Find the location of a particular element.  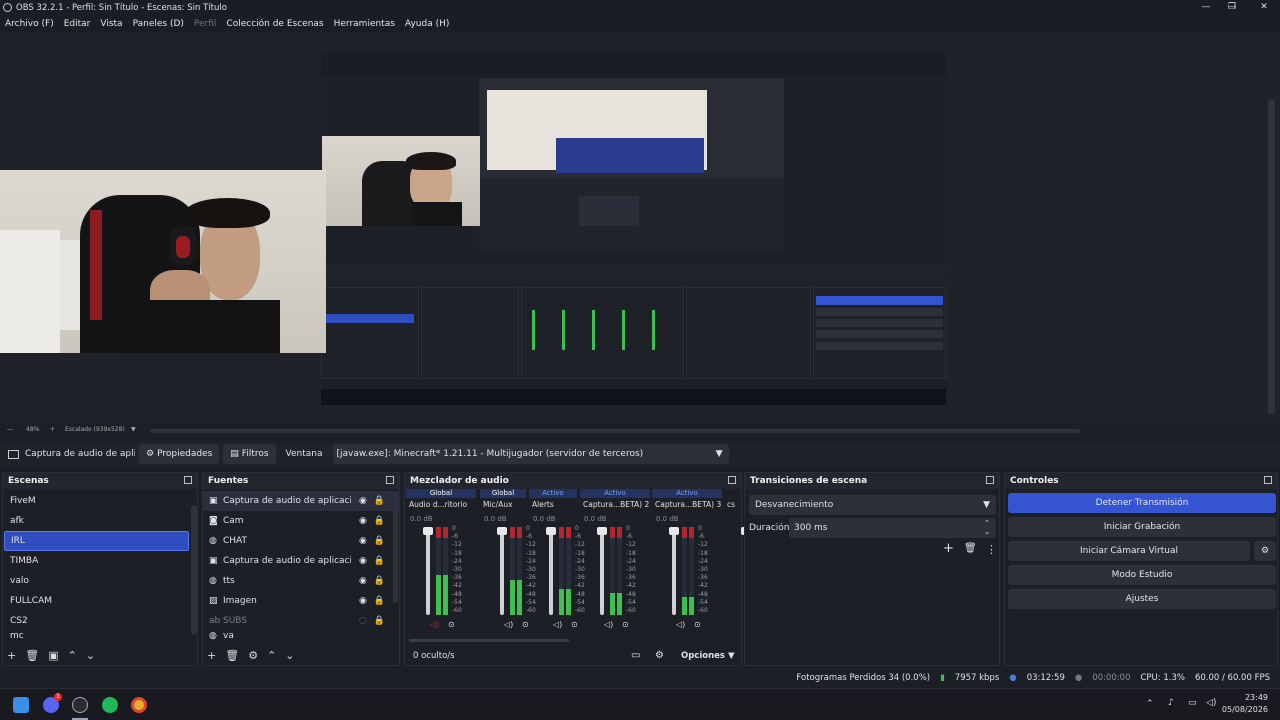

more-icon: ⋮ is located at coordinates (991, 549).